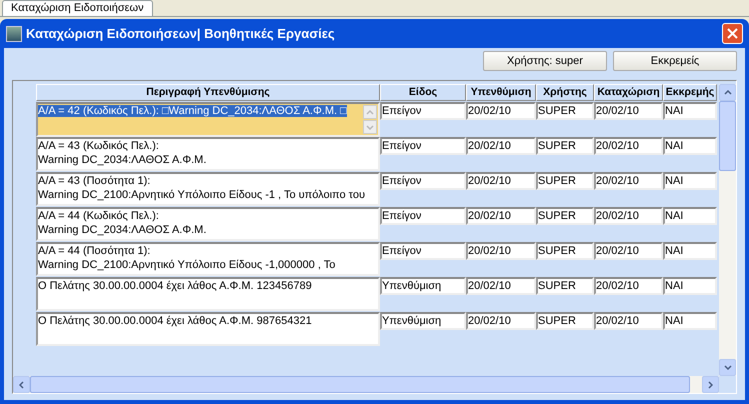 The image size is (749, 404). I want to click on description-text: A/A = 43 (Κωδικός Πελ.): Warning DC_2034:ΛΑΘΟΣ Α.Φ.Μ., so click(122, 153).